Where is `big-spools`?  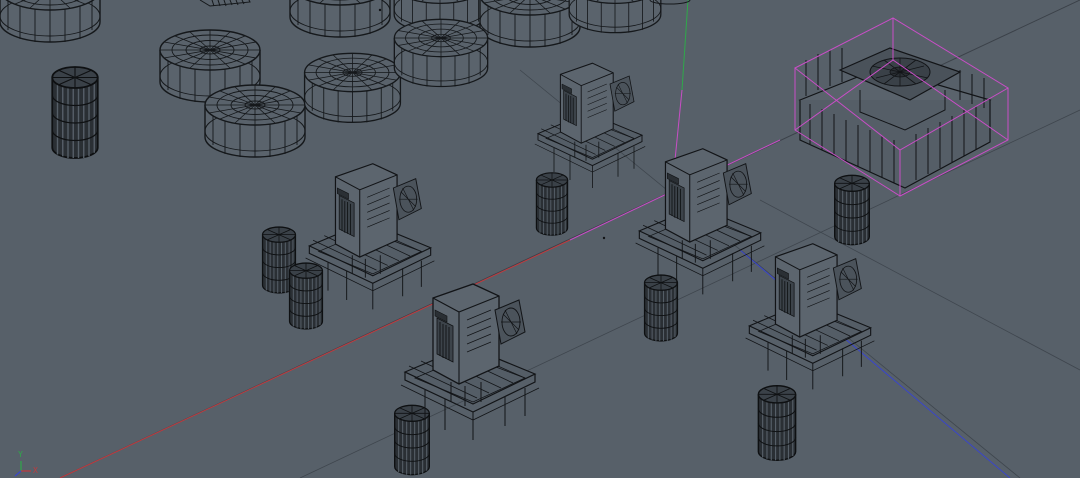 big-spools is located at coordinates (324, 88).